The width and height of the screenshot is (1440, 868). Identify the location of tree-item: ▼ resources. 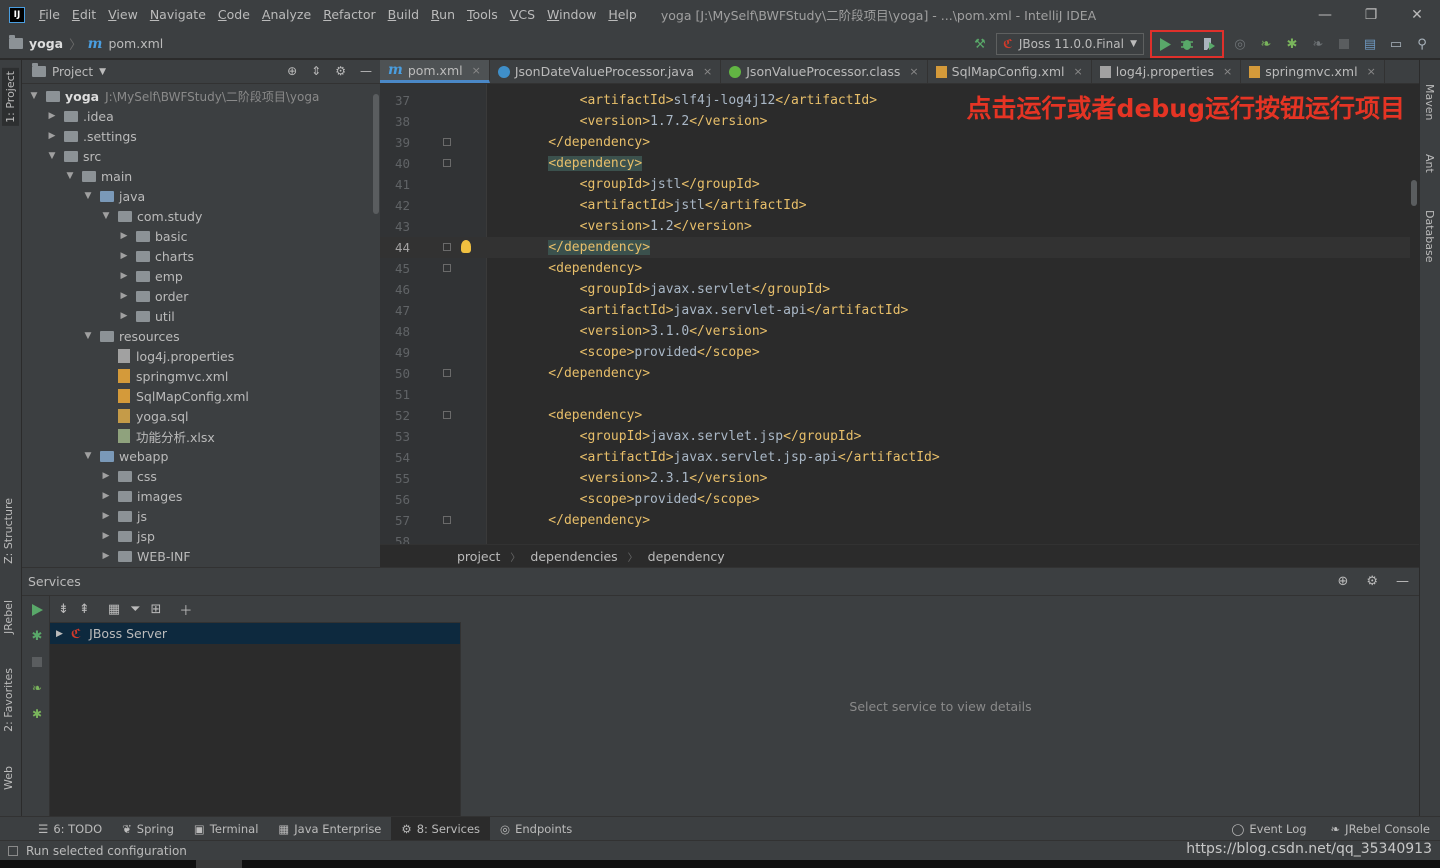
(201, 336).